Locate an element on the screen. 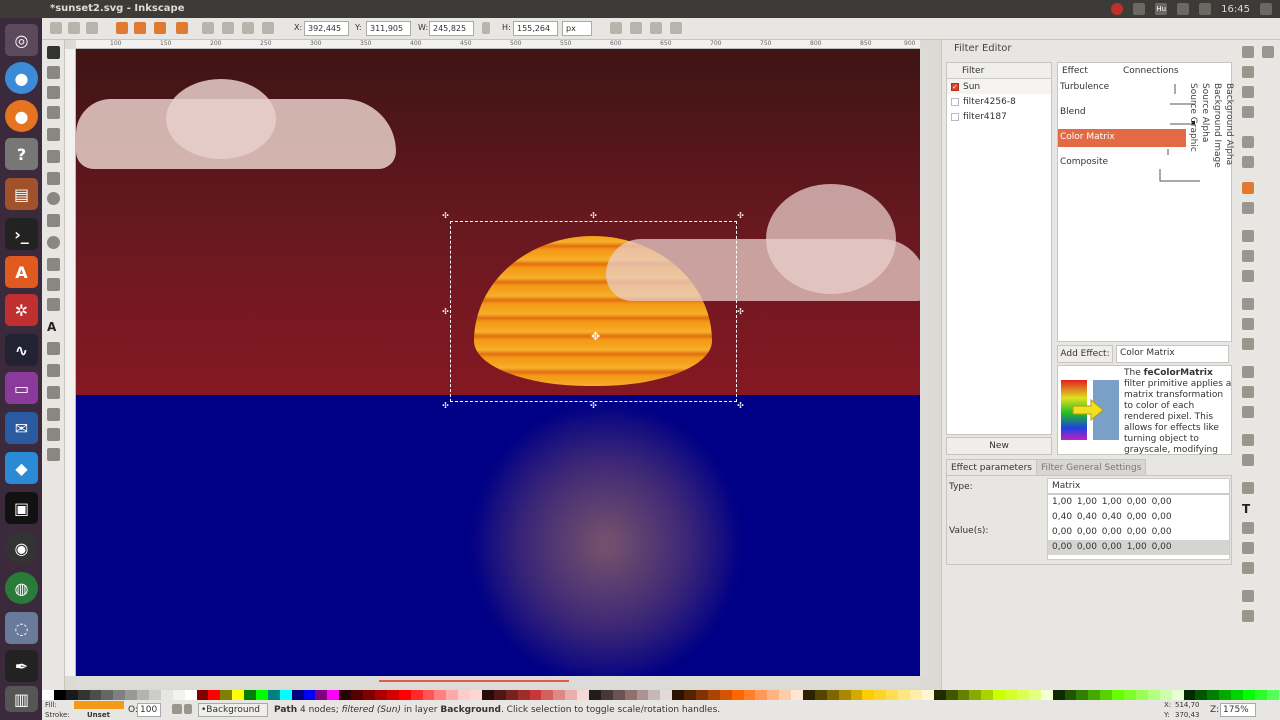 The image size is (1280, 720). scale-stroke-icon is located at coordinates (616, 28).